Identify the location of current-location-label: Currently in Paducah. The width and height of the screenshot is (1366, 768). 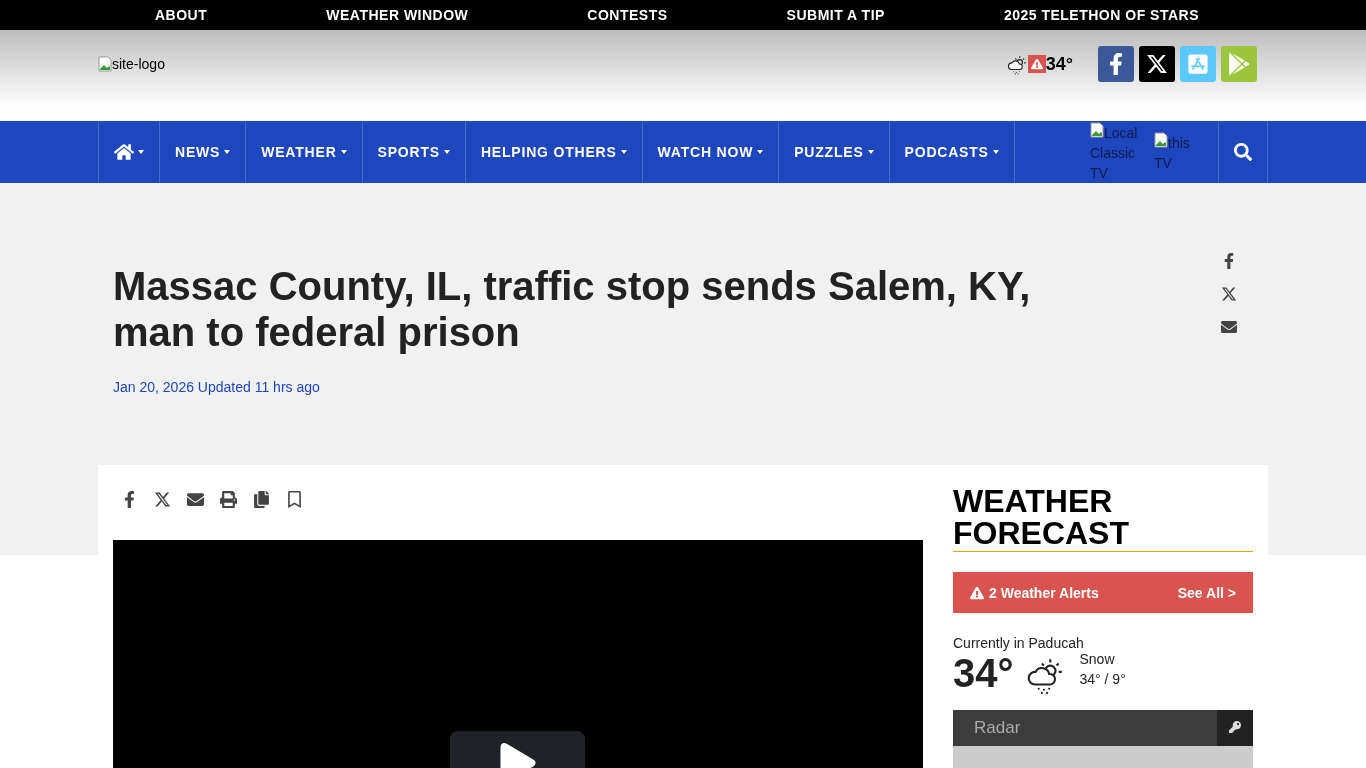
(1019, 643).